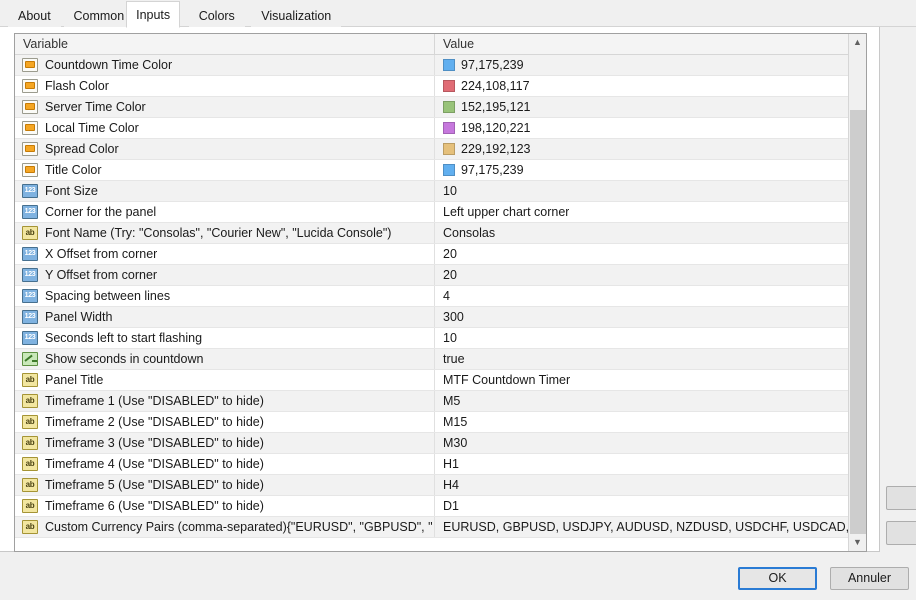 This screenshot has height=600, width=916. I want to click on scroll-up-icon: ▲, so click(857, 42).